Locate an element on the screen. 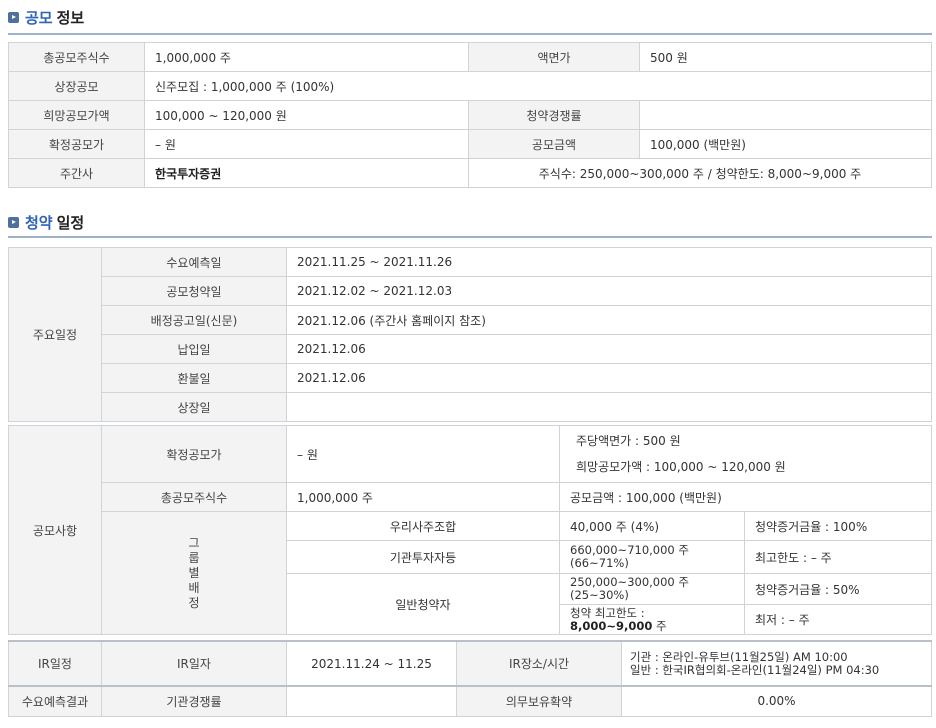 The width and height of the screenshot is (936, 728). group-note: 청약증거금율 : 50% is located at coordinates (838, 589).